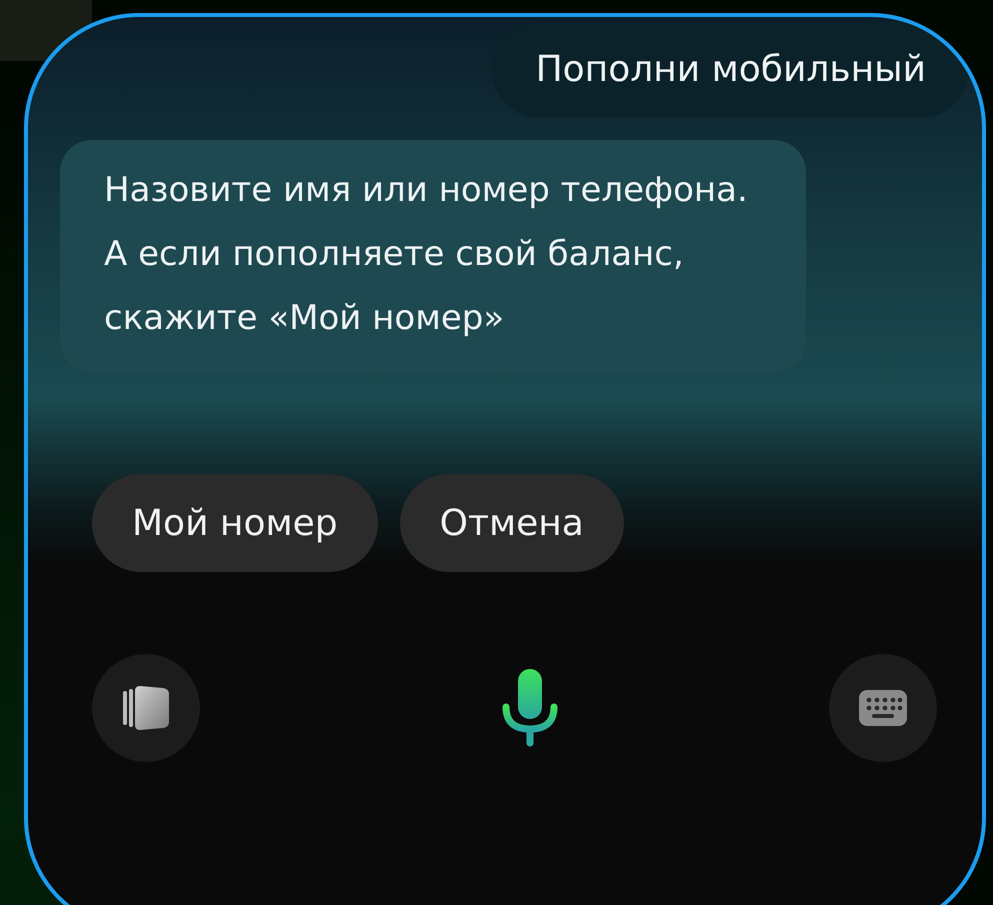 Image resolution: width=993 pixels, height=905 pixels. What do you see at coordinates (730, 70) in the screenshot?
I see `user-message: Пополни мобильный` at bounding box center [730, 70].